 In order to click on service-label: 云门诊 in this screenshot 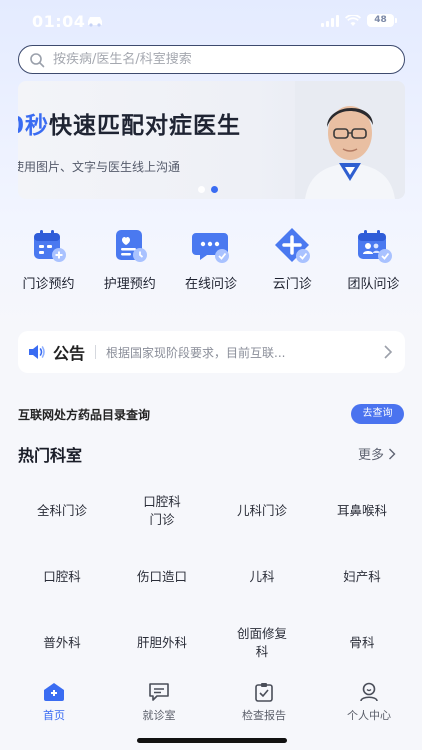, I will do `click(292, 284)`.